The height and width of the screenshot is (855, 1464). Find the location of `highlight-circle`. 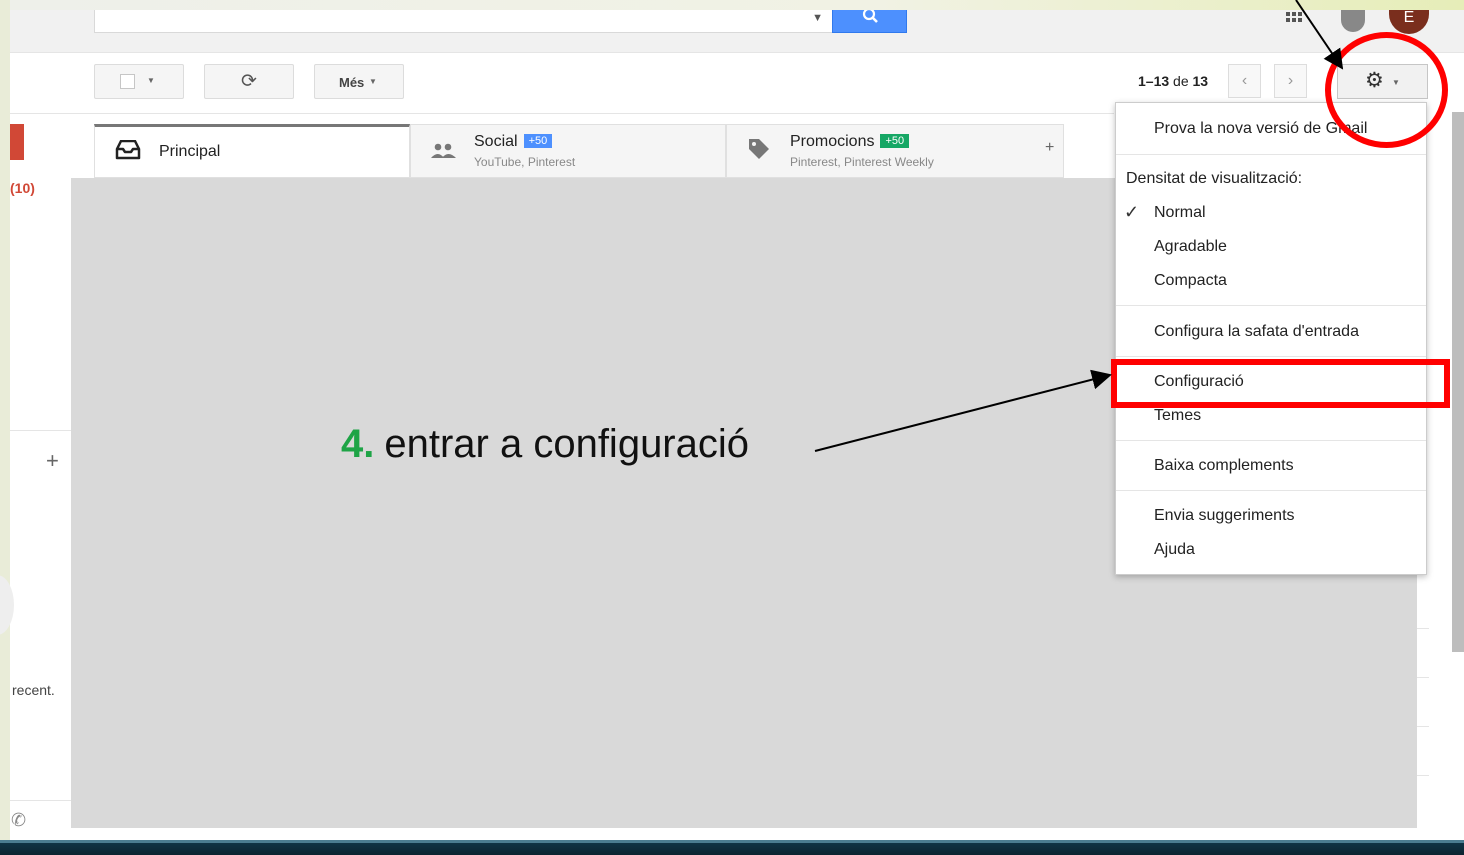

highlight-circle is located at coordinates (1386, 90).